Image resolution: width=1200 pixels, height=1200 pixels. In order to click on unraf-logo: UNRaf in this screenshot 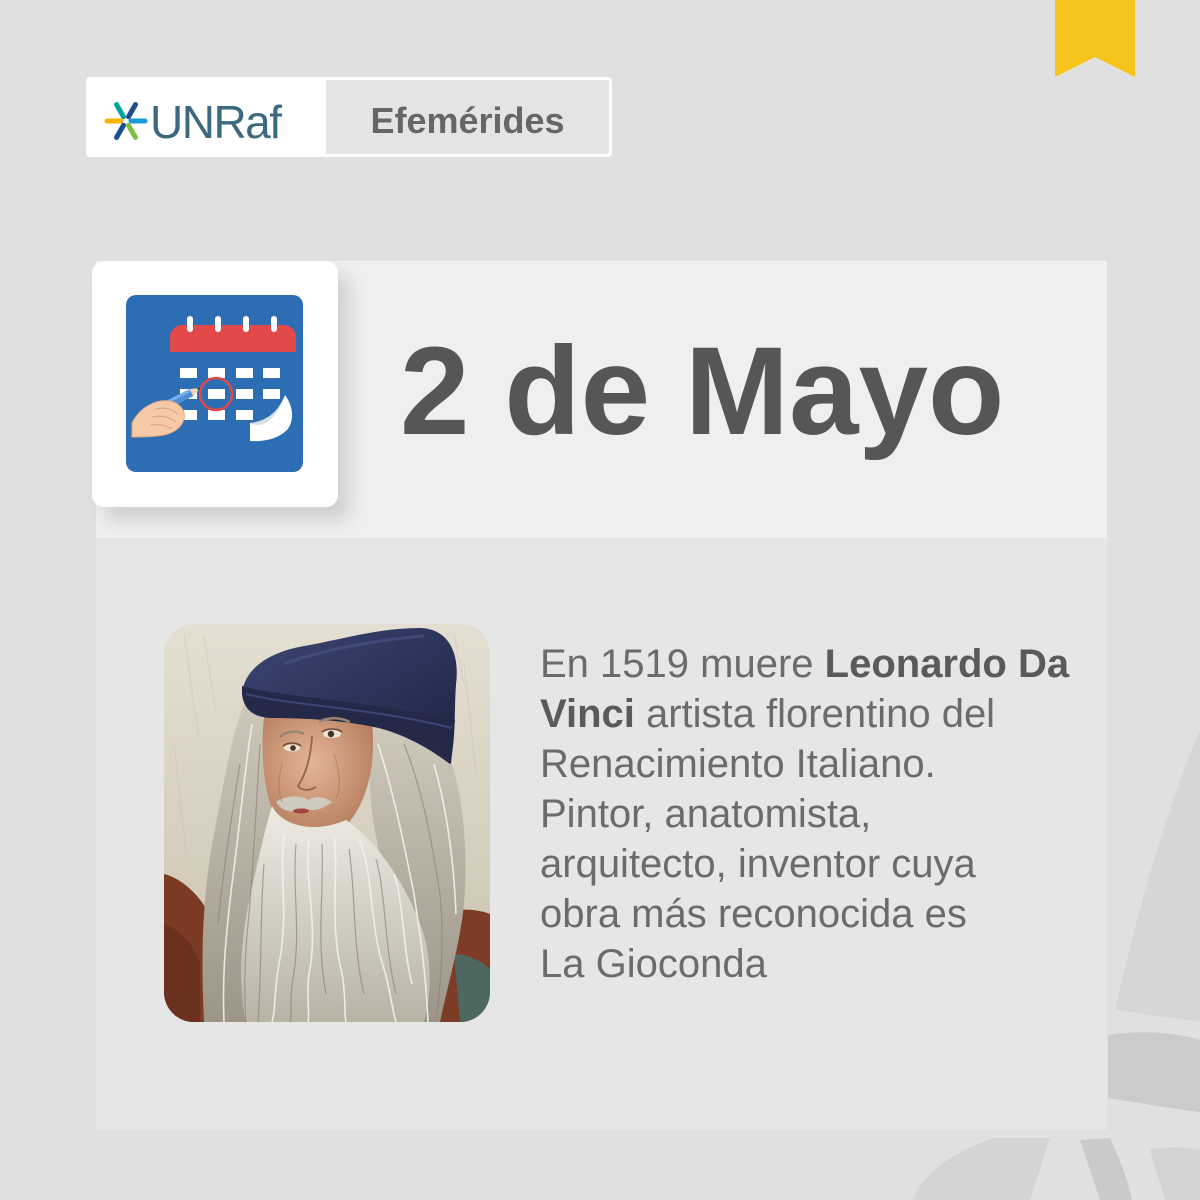, I will do `click(205, 117)`.